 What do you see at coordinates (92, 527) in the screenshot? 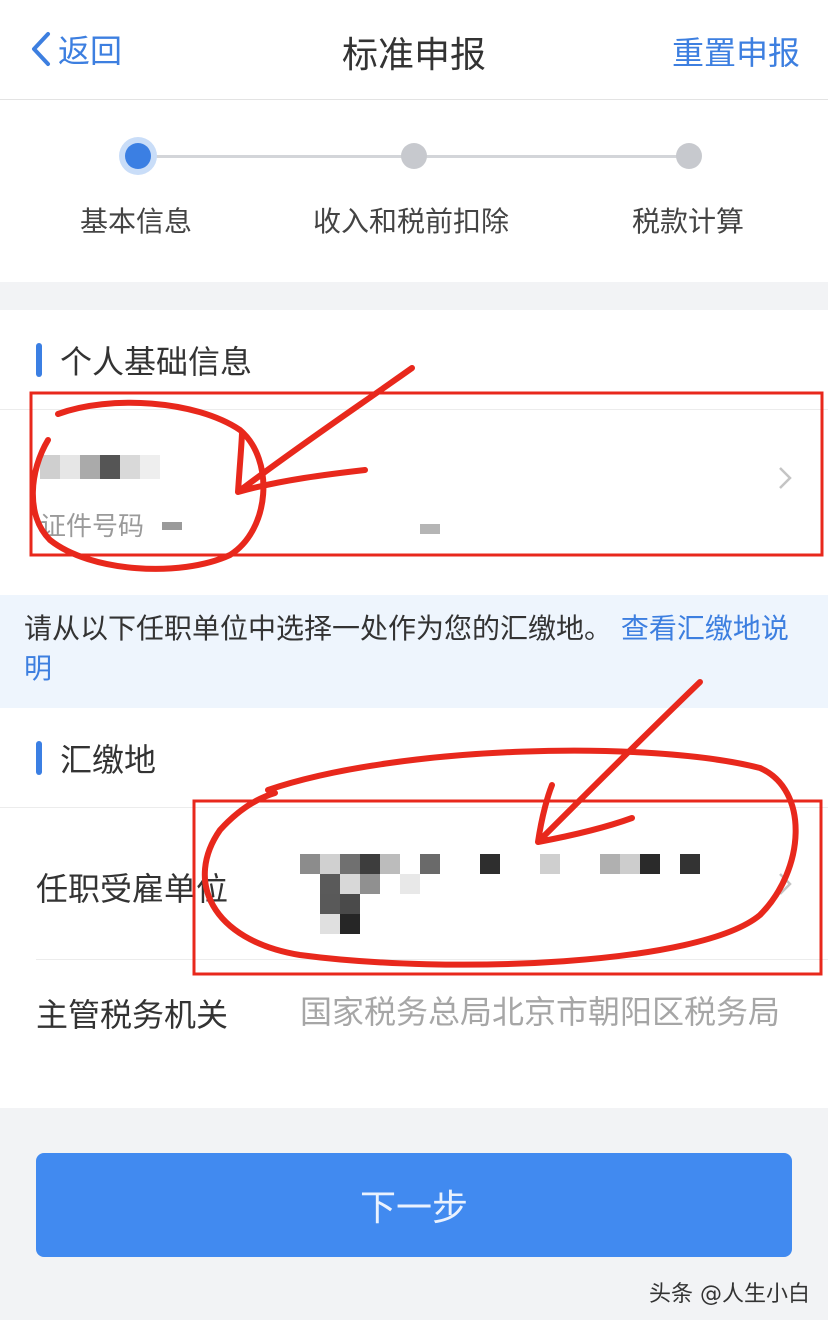
I see `id-number-label: 证件号码` at bounding box center [92, 527].